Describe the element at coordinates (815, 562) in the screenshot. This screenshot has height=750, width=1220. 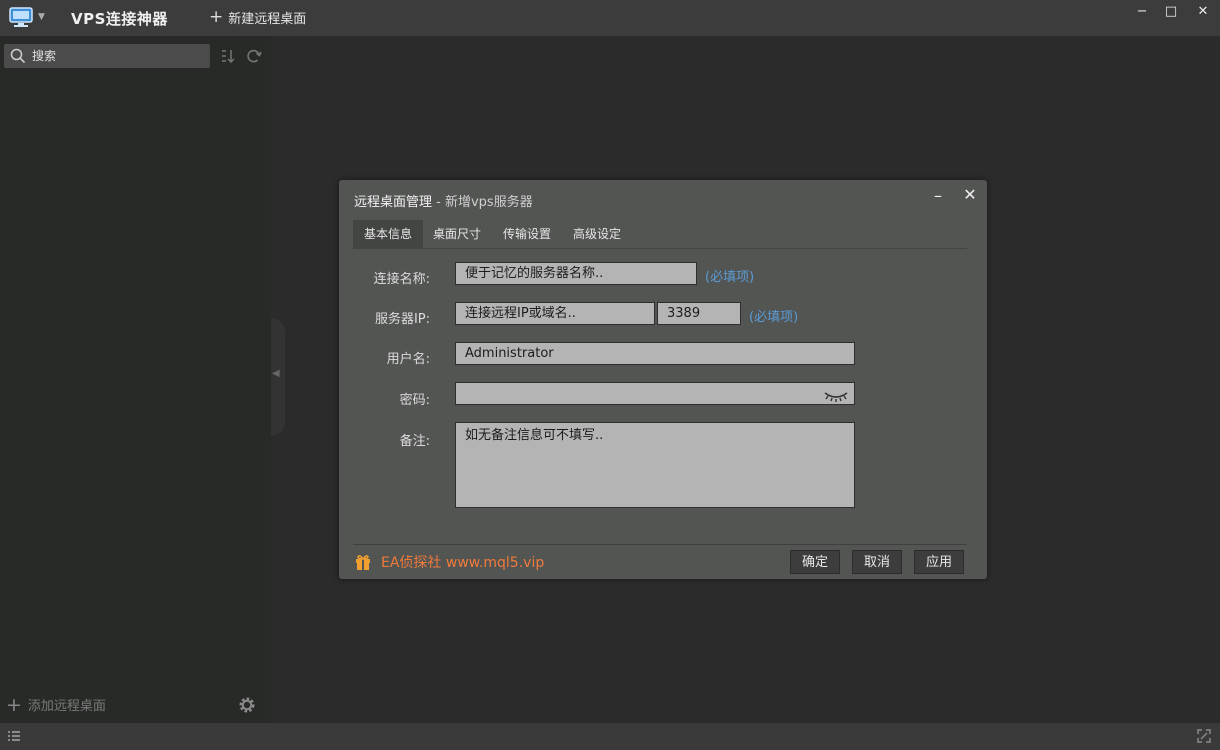
I see `ok-button: 确定` at that location.